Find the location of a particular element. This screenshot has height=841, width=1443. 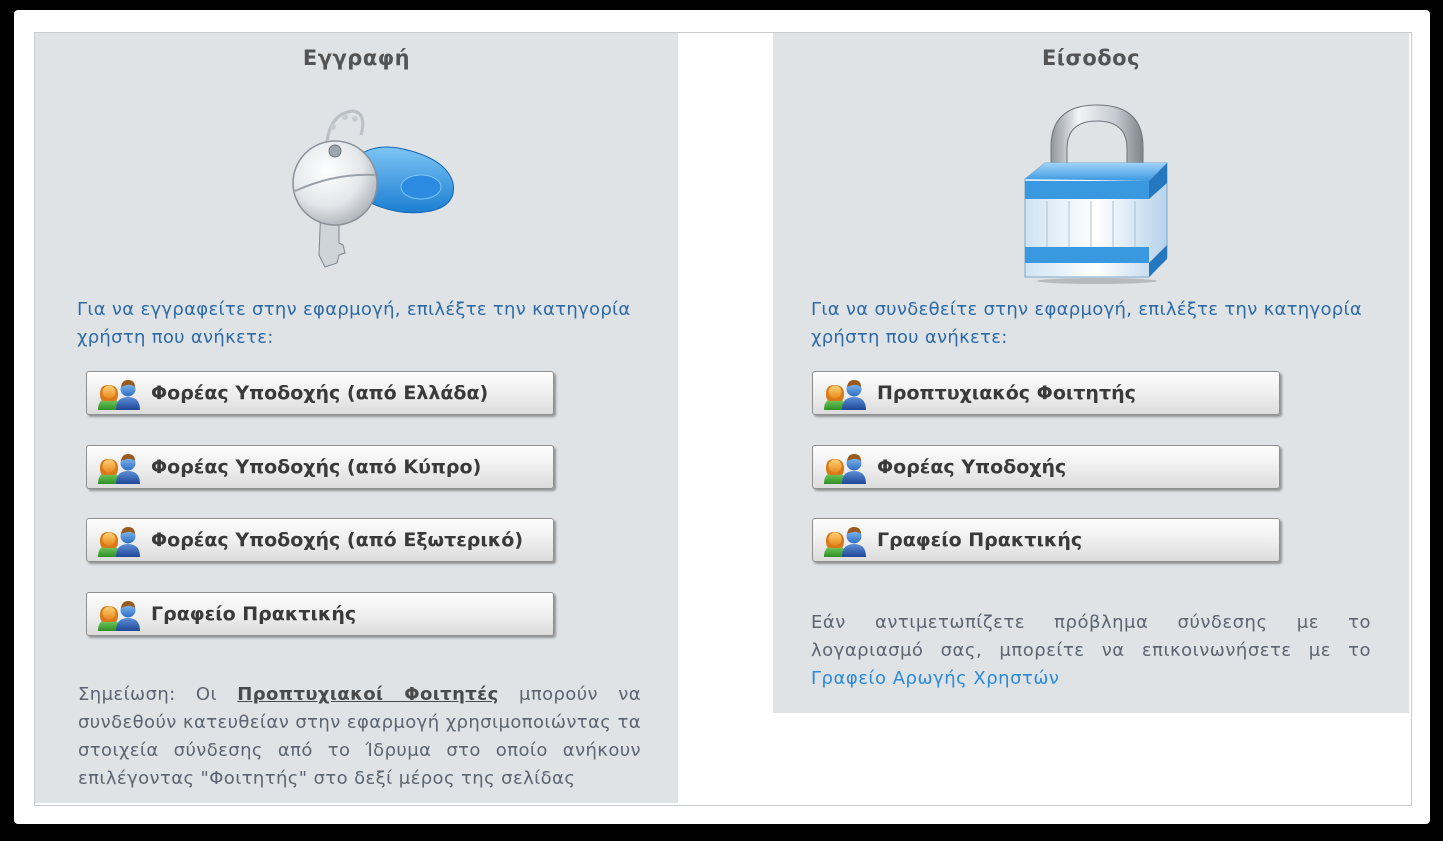

register-internship-office-button: Γραφείο Πρακτικής is located at coordinates (320, 614).